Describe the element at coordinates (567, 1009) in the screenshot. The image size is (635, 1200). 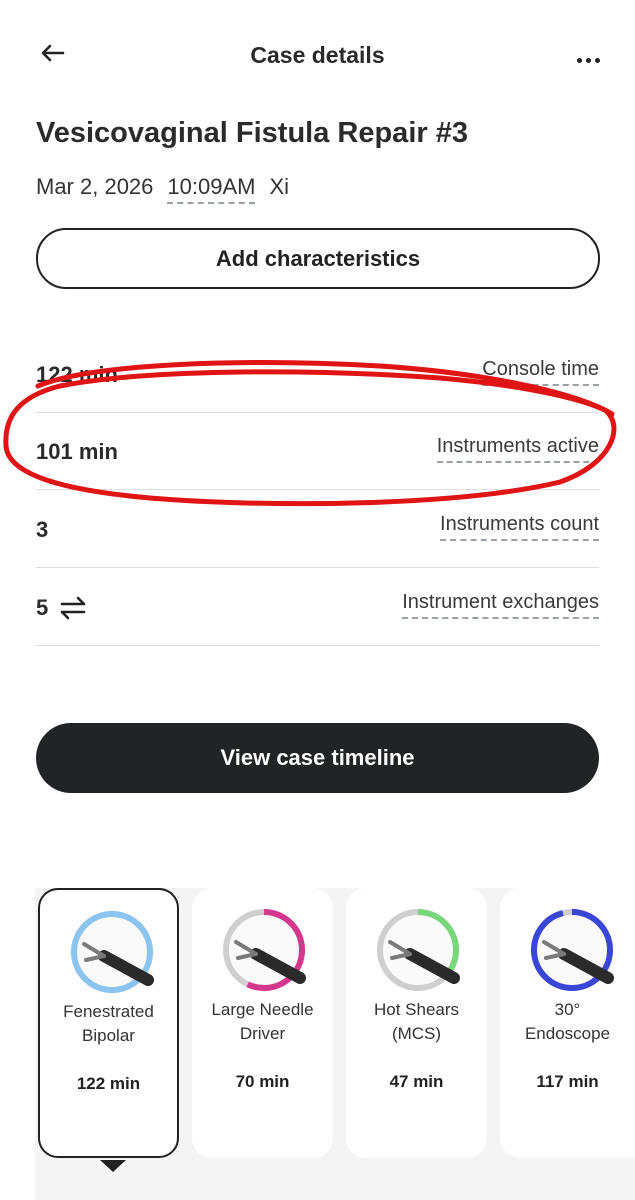
I see `instrument-name-line: 30°` at that location.